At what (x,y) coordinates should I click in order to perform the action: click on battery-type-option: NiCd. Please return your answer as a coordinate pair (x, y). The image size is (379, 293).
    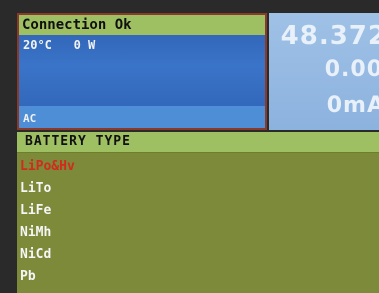
    Looking at the image, I should click on (198, 255).